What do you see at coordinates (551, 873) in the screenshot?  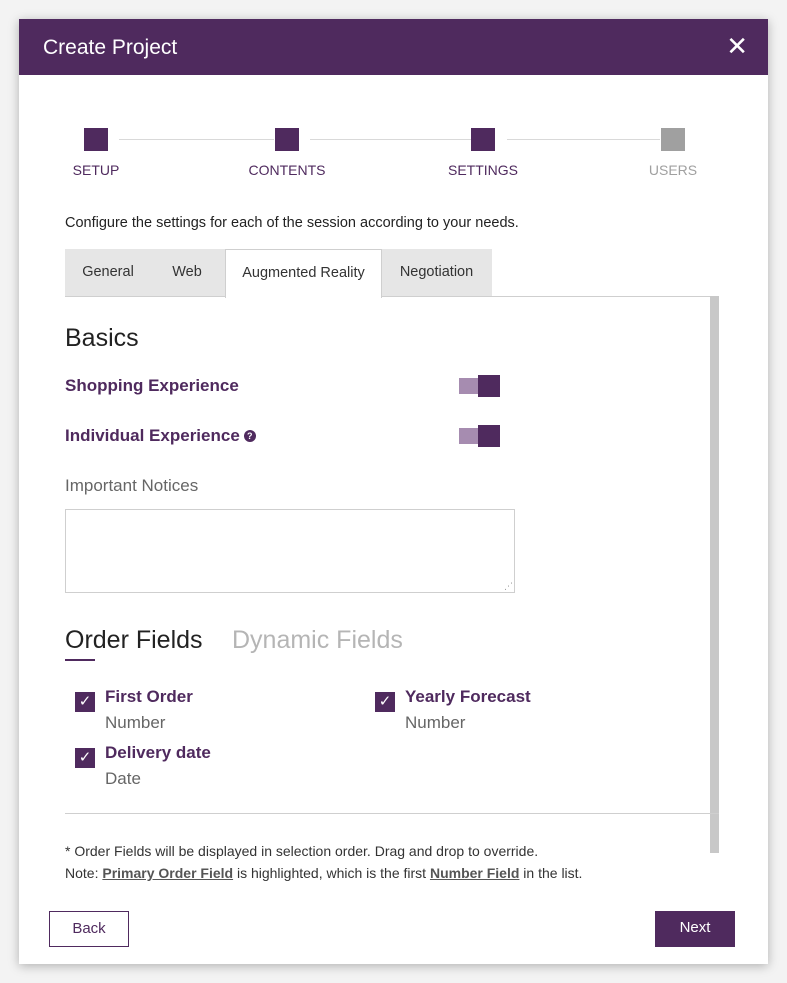 I see `note-suffix: in the list.` at bounding box center [551, 873].